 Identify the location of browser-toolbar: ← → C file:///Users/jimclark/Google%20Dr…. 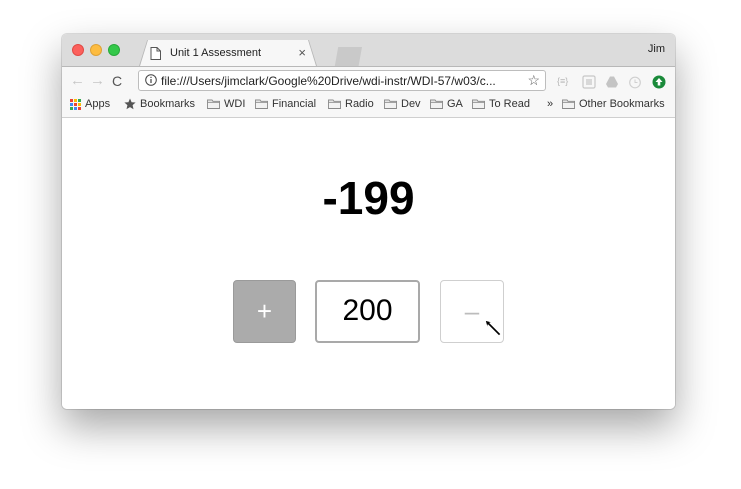
(368, 80).